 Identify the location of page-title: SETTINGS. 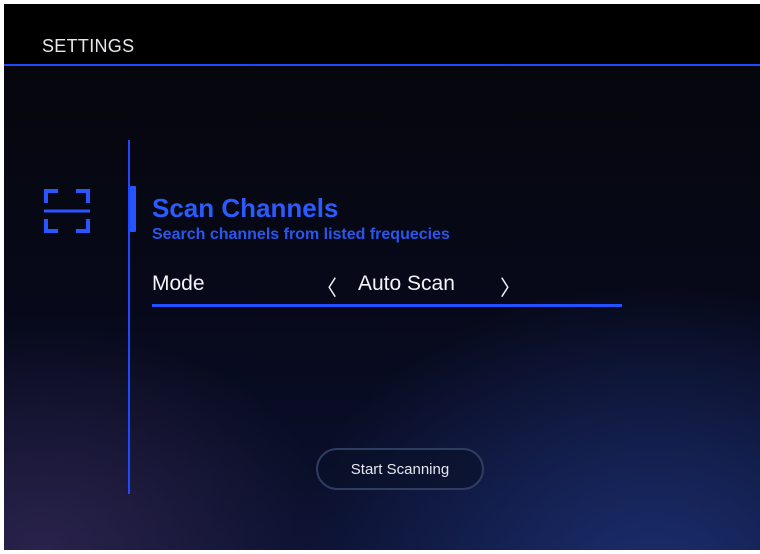
(88, 46).